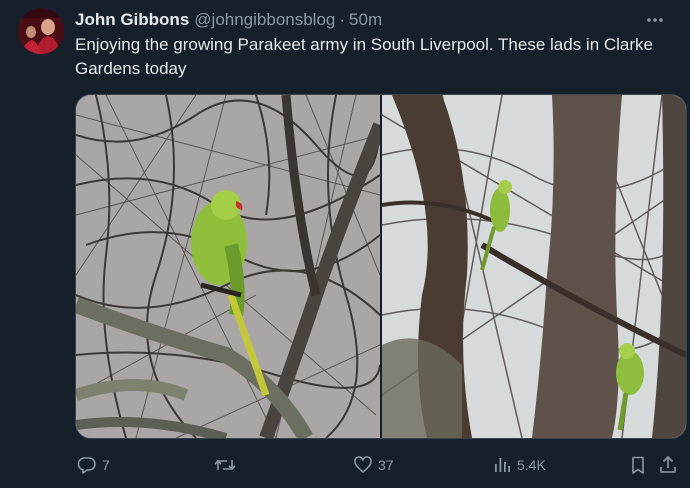 This screenshot has height=488, width=690. Describe the element at coordinates (655, 20) in the screenshot. I see `more-horizontal-icon` at that location.